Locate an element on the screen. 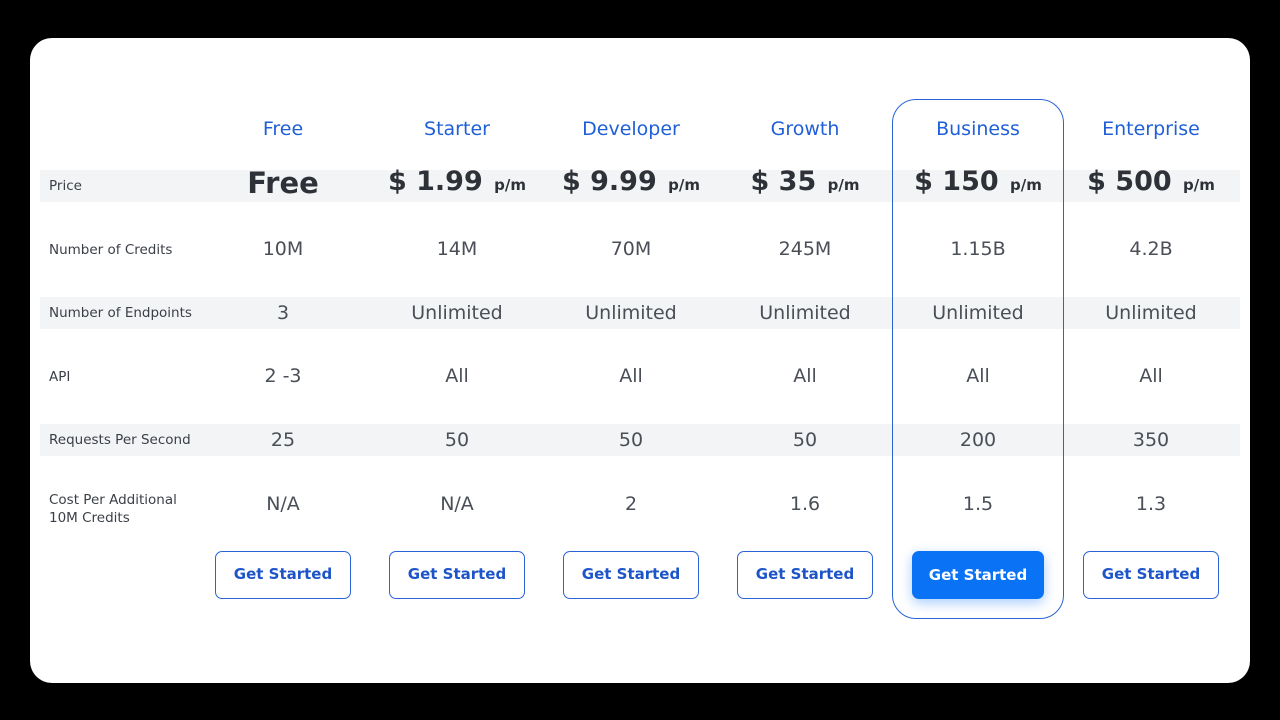 Image resolution: width=1280 pixels, height=720 pixels. price-amount: $ 1.99 is located at coordinates (435, 181).